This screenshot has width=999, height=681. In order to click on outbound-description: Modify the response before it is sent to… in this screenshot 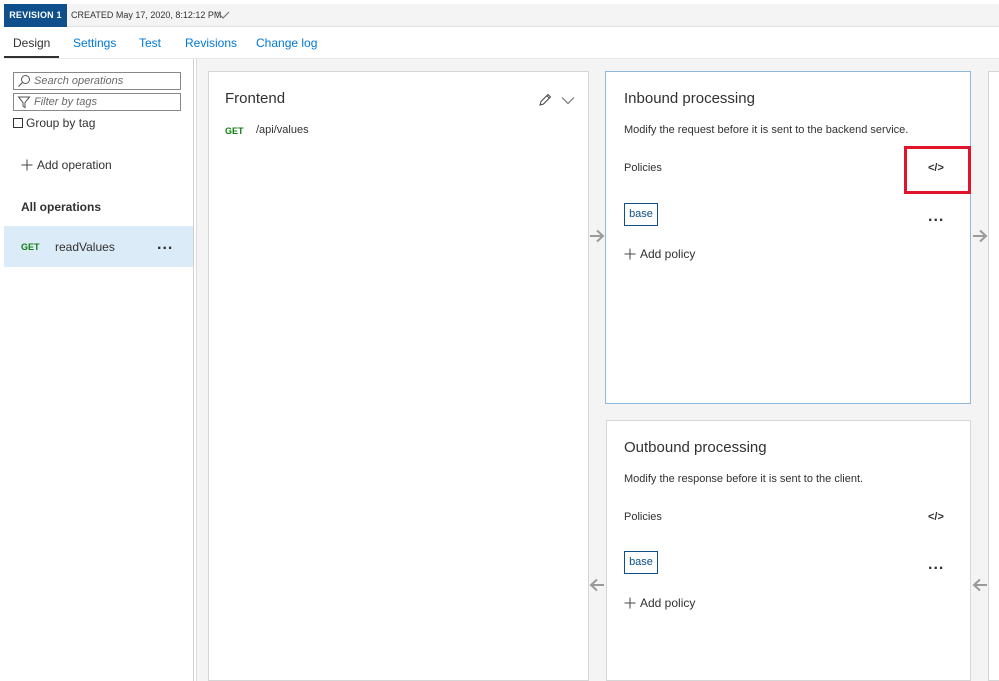, I will do `click(744, 479)`.